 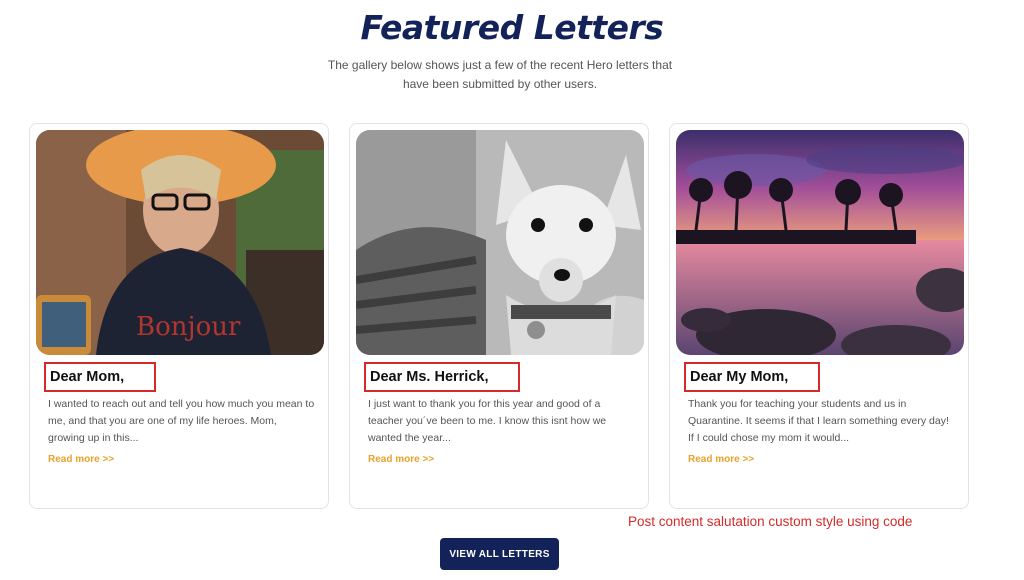 What do you see at coordinates (188, 327) in the screenshot?
I see `shirt-text: Bonjour` at bounding box center [188, 327].